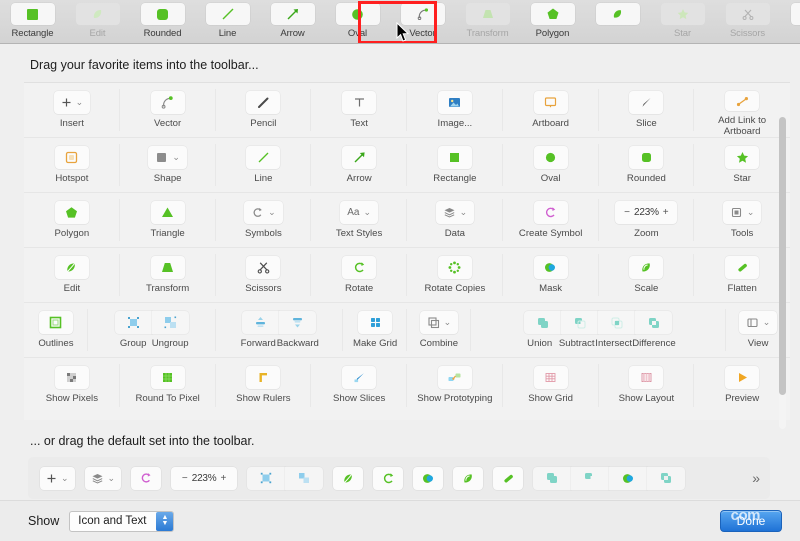  I want to click on tools-tile: ⌄, so click(742, 212).